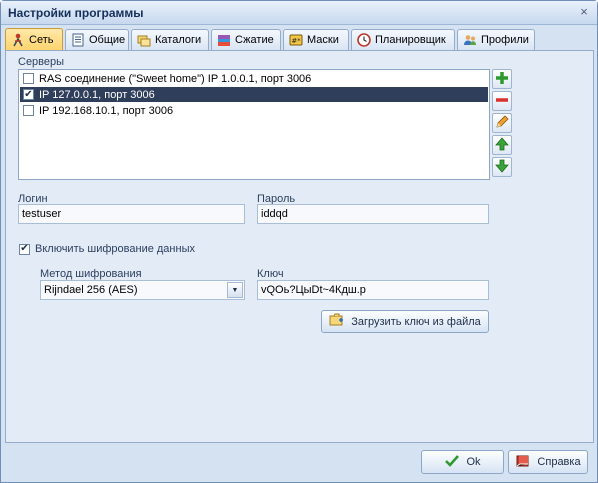 The width and height of the screenshot is (598, 483). Describe the element at coordinates (270, 274) in the screenshot. I see `key-label: Ключ` at that location.